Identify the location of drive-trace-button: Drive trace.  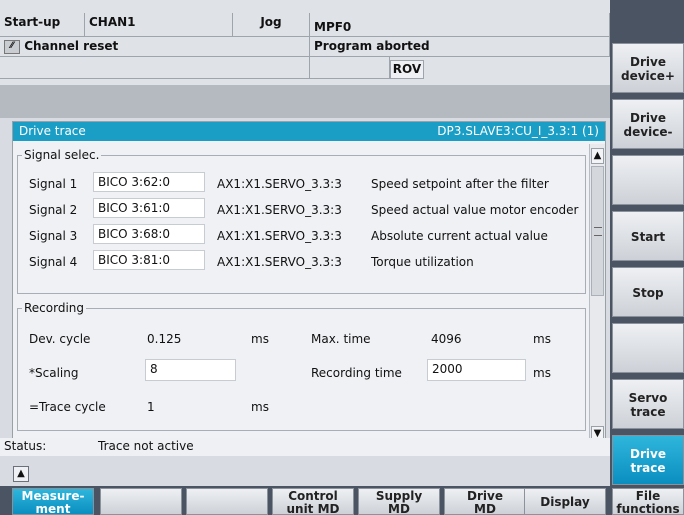
(648, 460).